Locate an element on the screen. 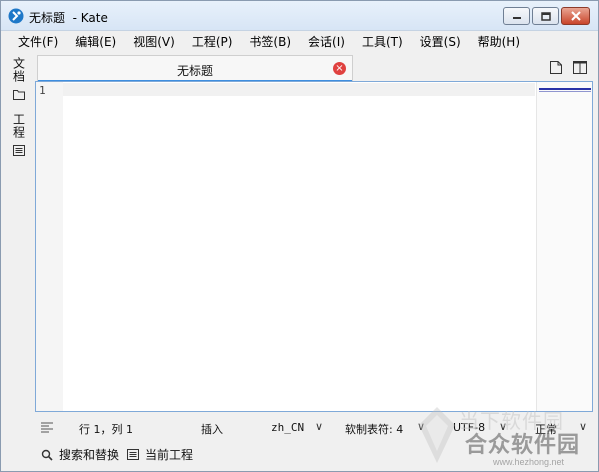 The image size is (599, 472). minimize-button is located at coordinates (516, 16).